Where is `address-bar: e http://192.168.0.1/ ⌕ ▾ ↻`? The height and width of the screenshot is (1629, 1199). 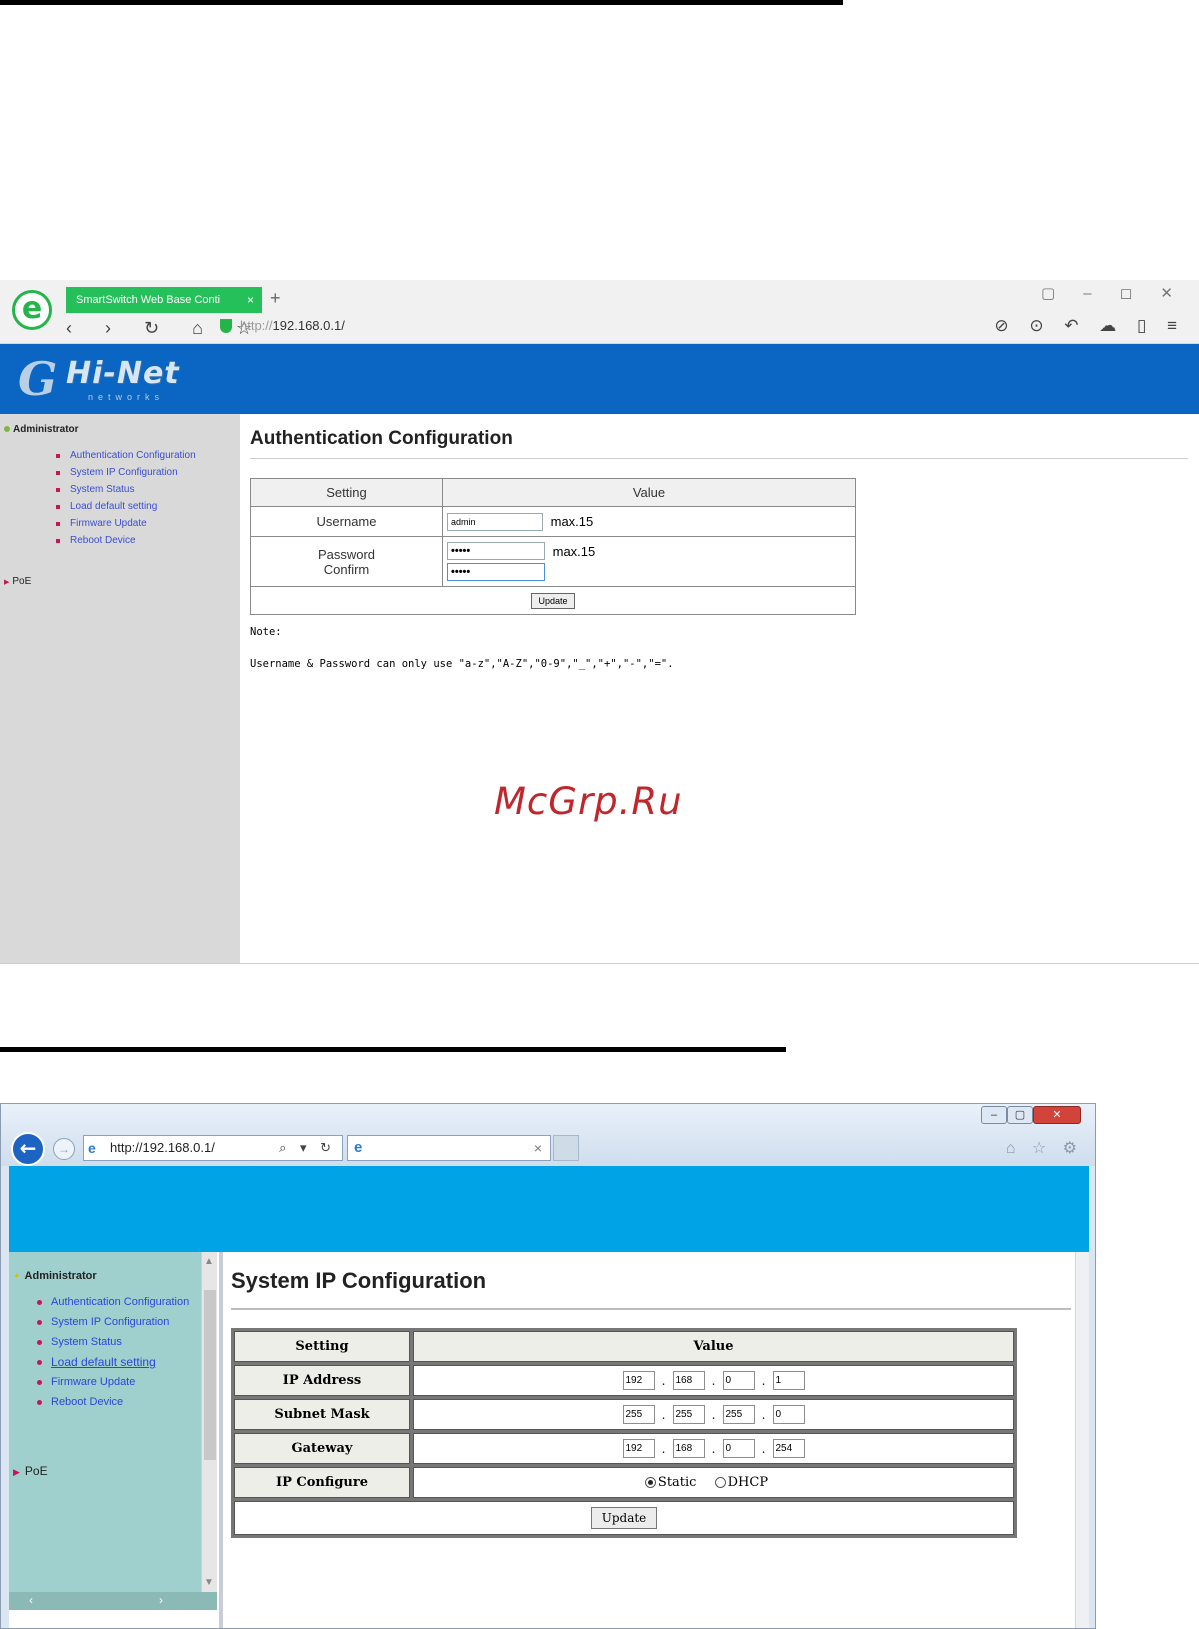 address-bar: e http://192.168.0.1/ ⌕ ▾ ↻ is located at coordinates (213, 1148).